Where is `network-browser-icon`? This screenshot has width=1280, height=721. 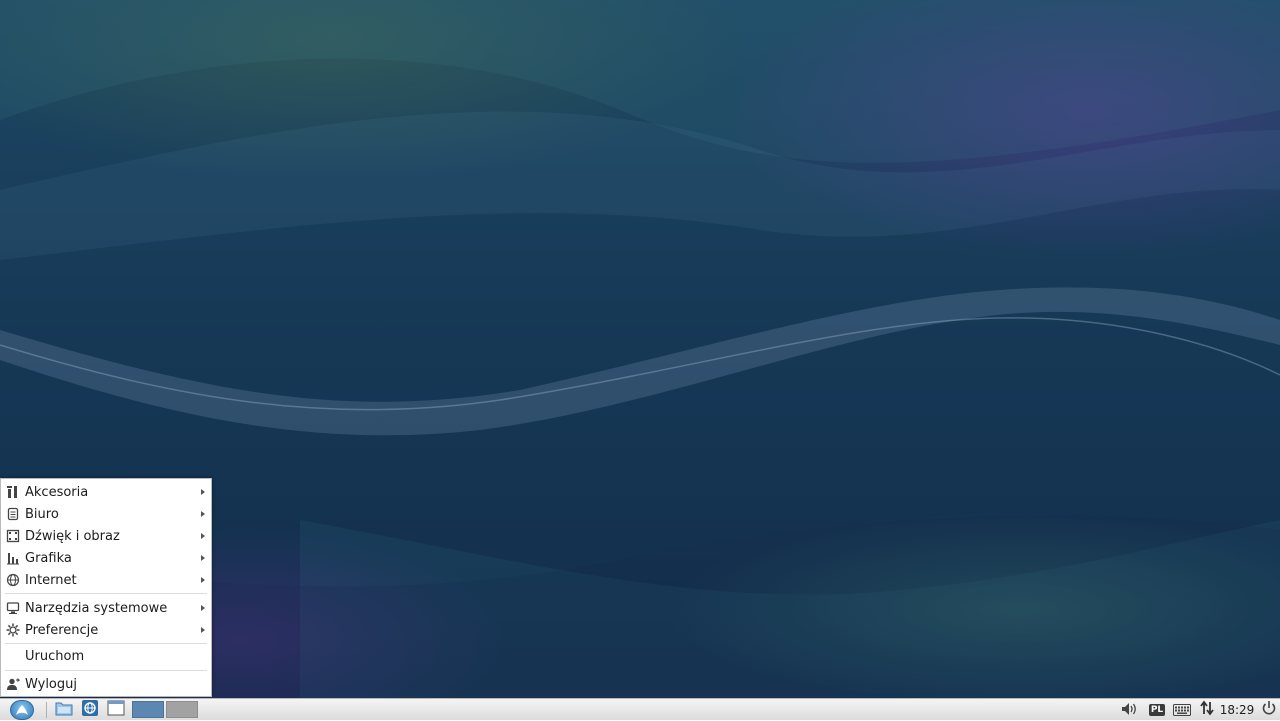 network-browser-icon is located at coordinates (90, 710).